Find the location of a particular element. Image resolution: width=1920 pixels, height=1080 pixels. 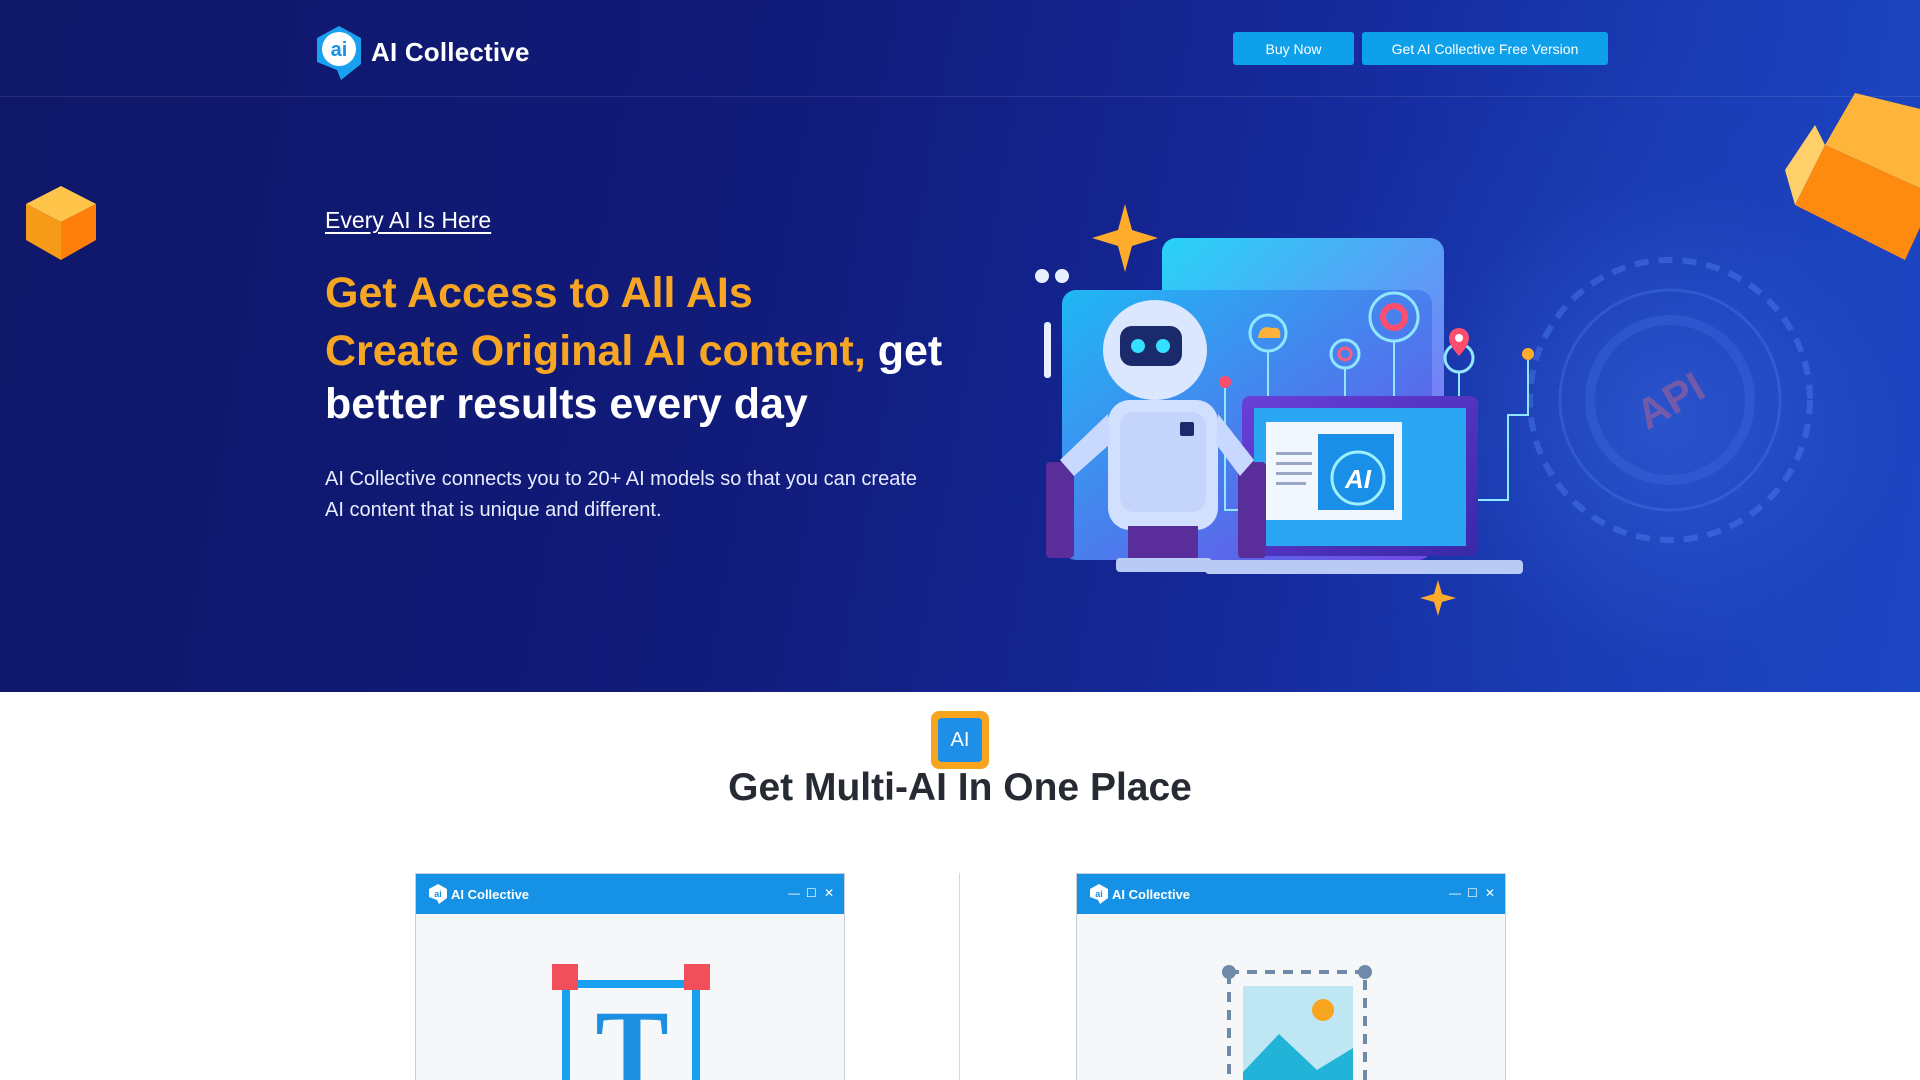

window-body: T is located at coordinates (630, 997).